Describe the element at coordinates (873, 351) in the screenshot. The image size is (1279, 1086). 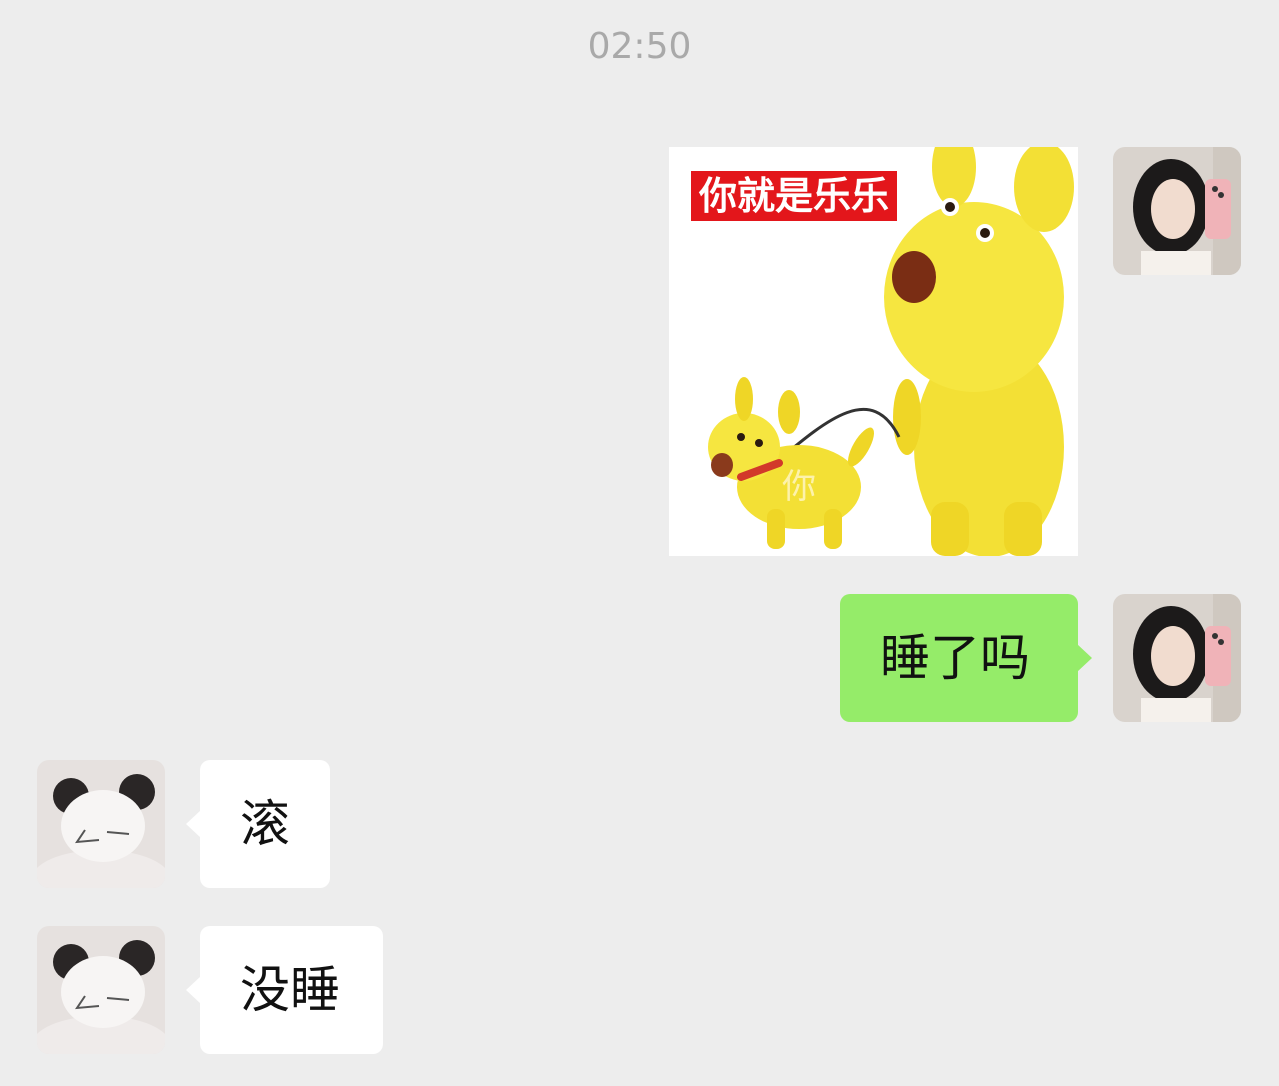
I see `sticker-message: 你就是乐乐 你` at that location.